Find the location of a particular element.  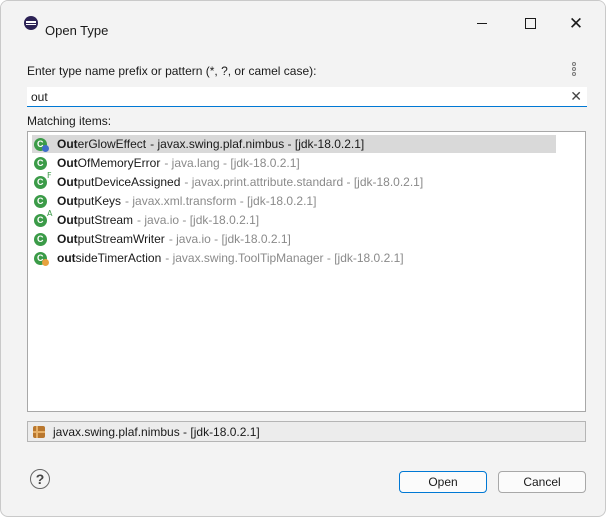

open-button: Open is located at coordinates (443, 482).